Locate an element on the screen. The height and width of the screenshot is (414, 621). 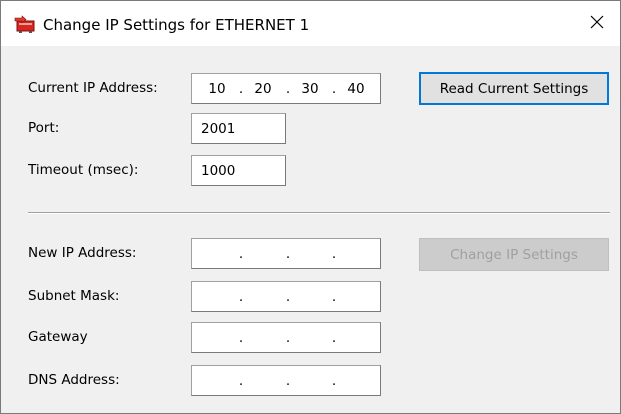
subnet-mask-field: . . . is located at coordinates (286, 296).